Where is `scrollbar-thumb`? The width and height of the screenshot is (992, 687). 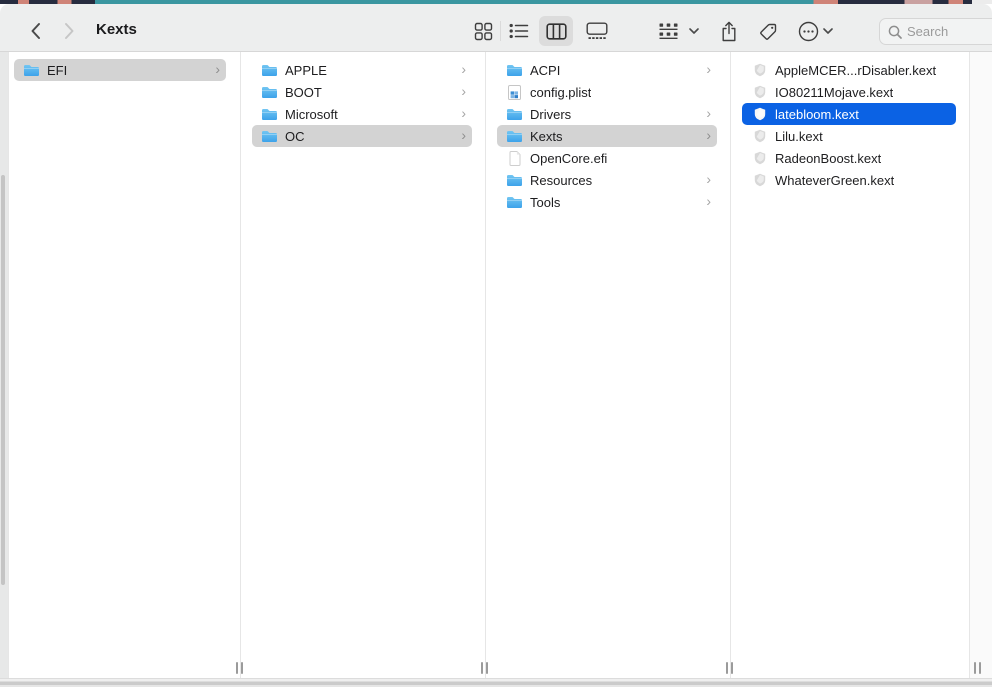
scrollbar-thumb is located at coordinates (3, 380).